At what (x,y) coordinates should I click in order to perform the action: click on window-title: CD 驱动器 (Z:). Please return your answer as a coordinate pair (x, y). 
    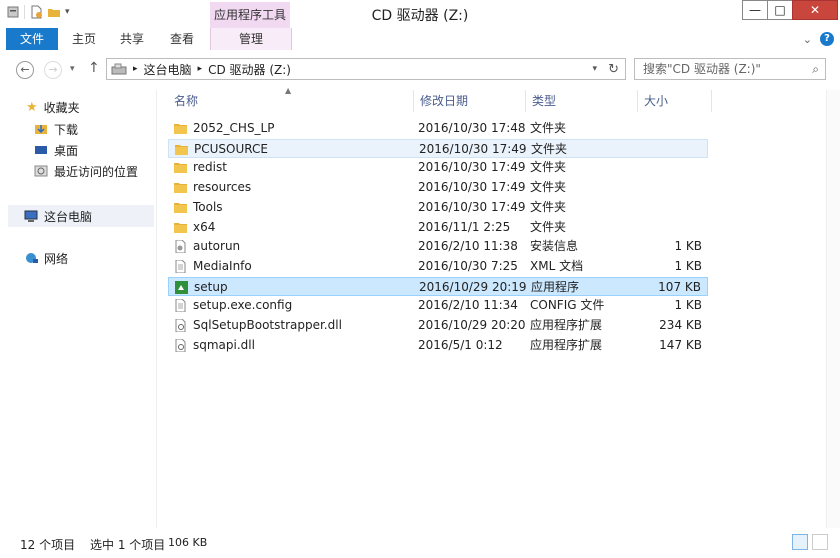
    Looking at the image, I should click on (420, 16).